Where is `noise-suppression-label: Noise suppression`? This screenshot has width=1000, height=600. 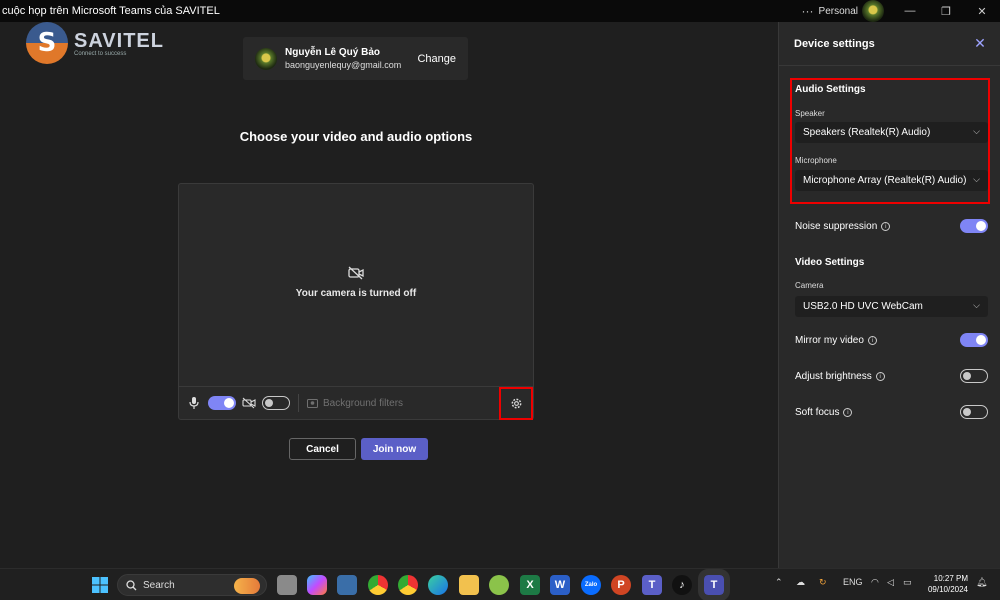
noise-suppression-label: Noise suppression is located at coordinates (836, 226).